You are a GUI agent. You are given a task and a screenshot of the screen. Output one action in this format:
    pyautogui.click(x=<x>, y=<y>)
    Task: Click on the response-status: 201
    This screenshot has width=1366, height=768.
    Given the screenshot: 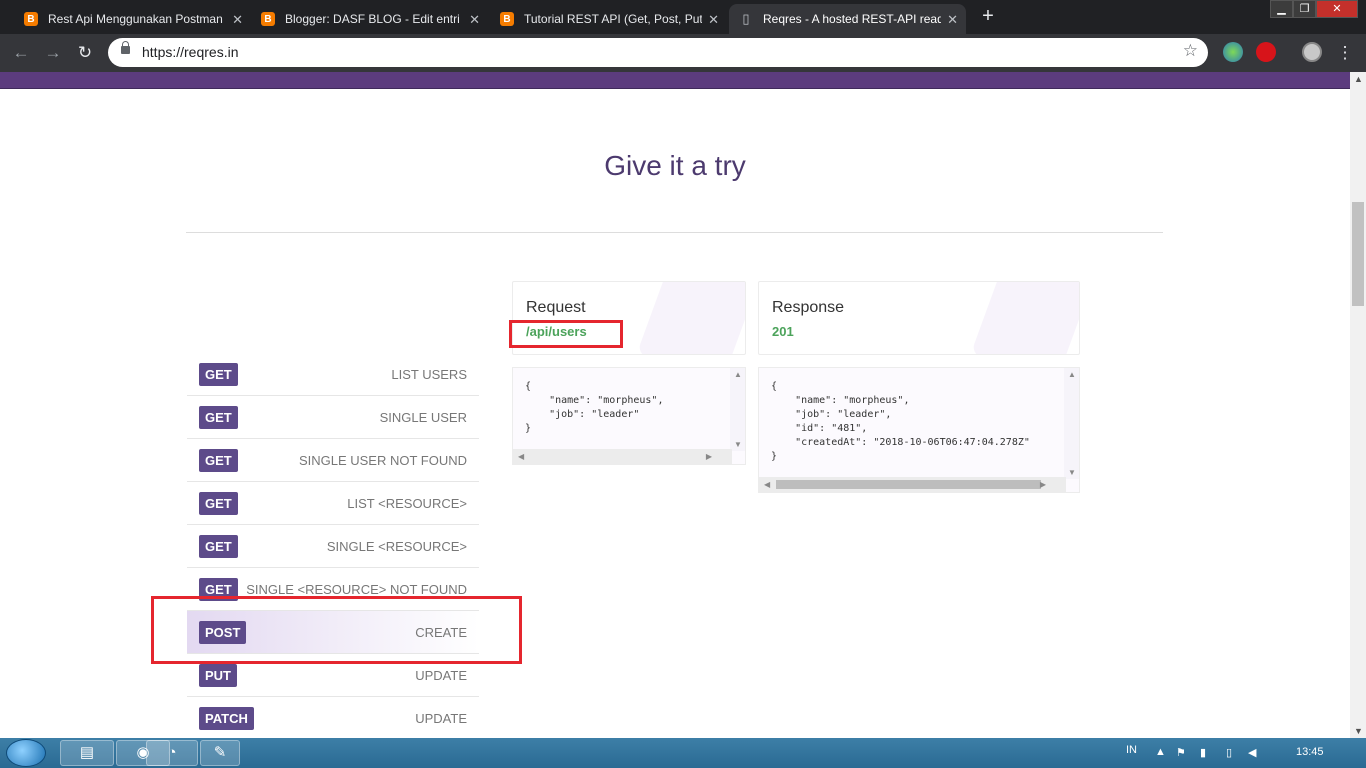 What is the action you would take?
    pyautogui.click(x=783, y=331)
    